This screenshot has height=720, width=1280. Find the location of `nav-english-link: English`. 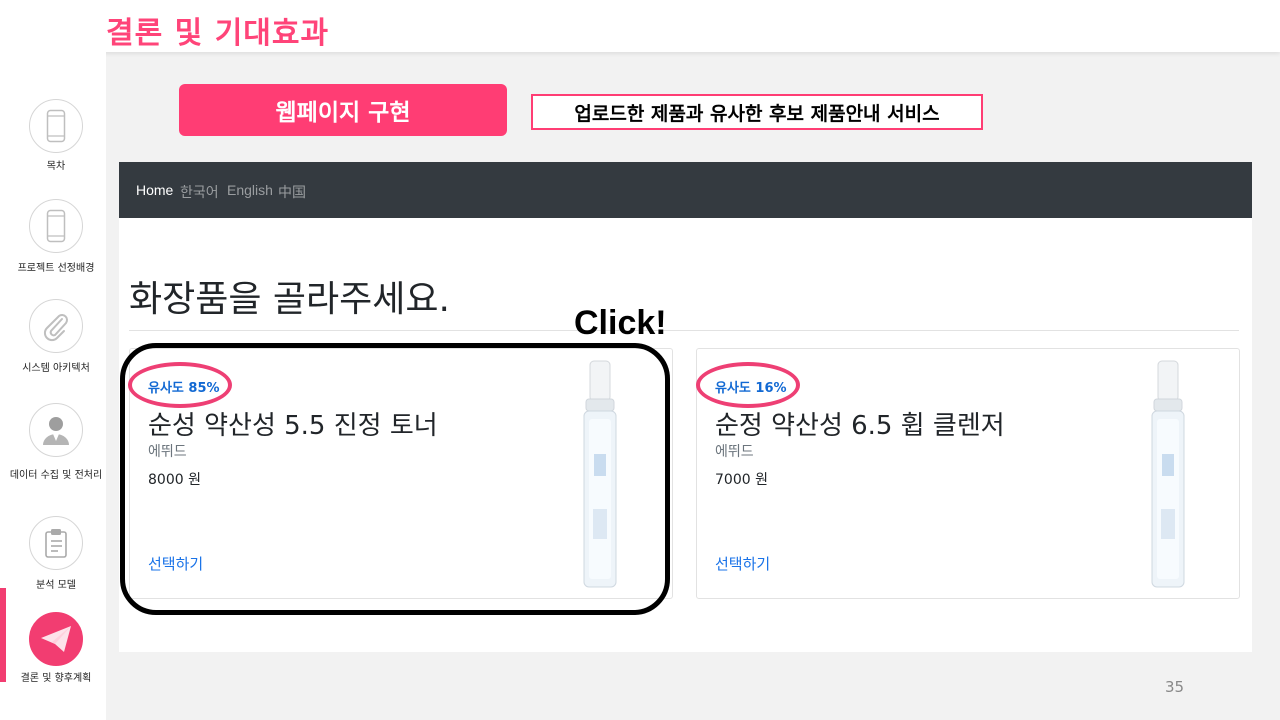

nav-english-link: English is located at coordinates (250, 190).